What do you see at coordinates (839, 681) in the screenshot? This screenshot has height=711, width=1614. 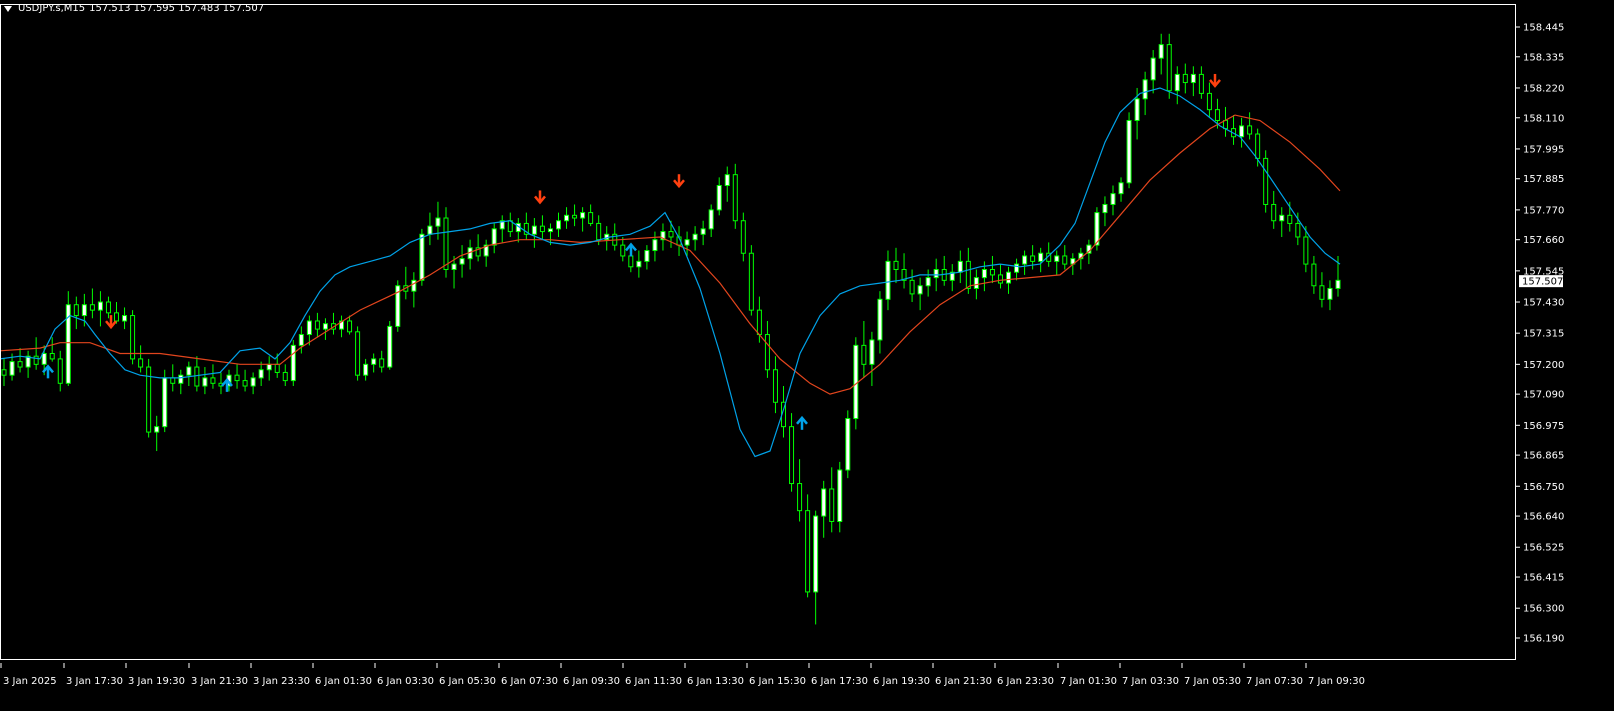 I see `x-tick-label: 6 Jan 17:30` at bounding box center [839, 681].